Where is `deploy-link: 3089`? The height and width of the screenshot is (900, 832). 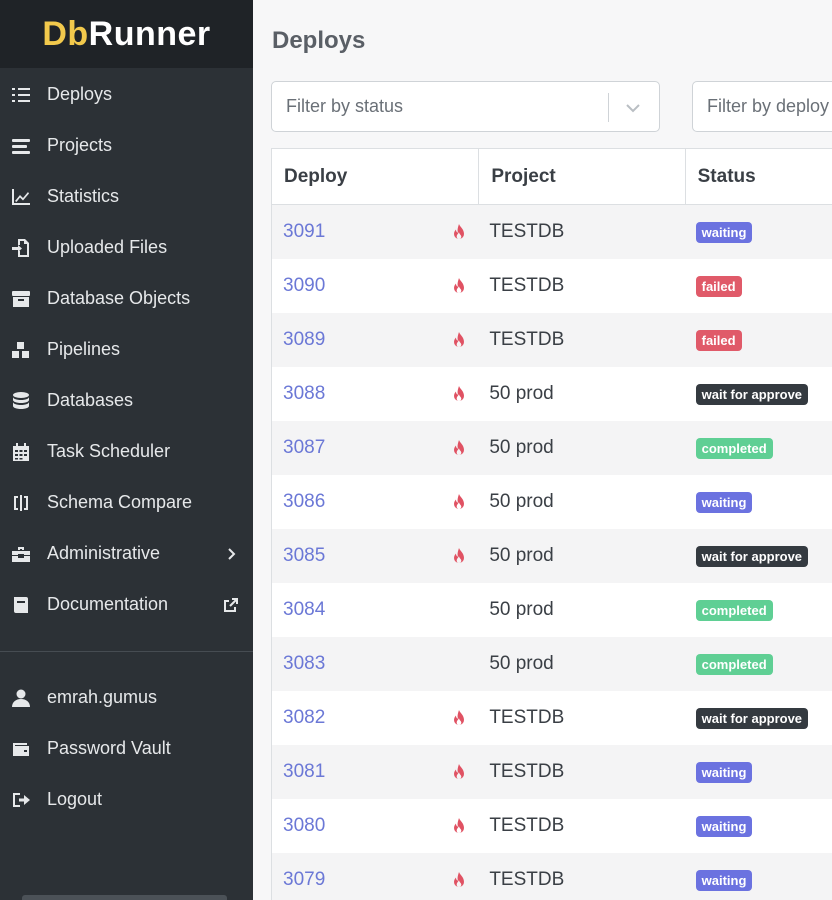 deploy-link: 3089 is located at coordinates (304, 340).